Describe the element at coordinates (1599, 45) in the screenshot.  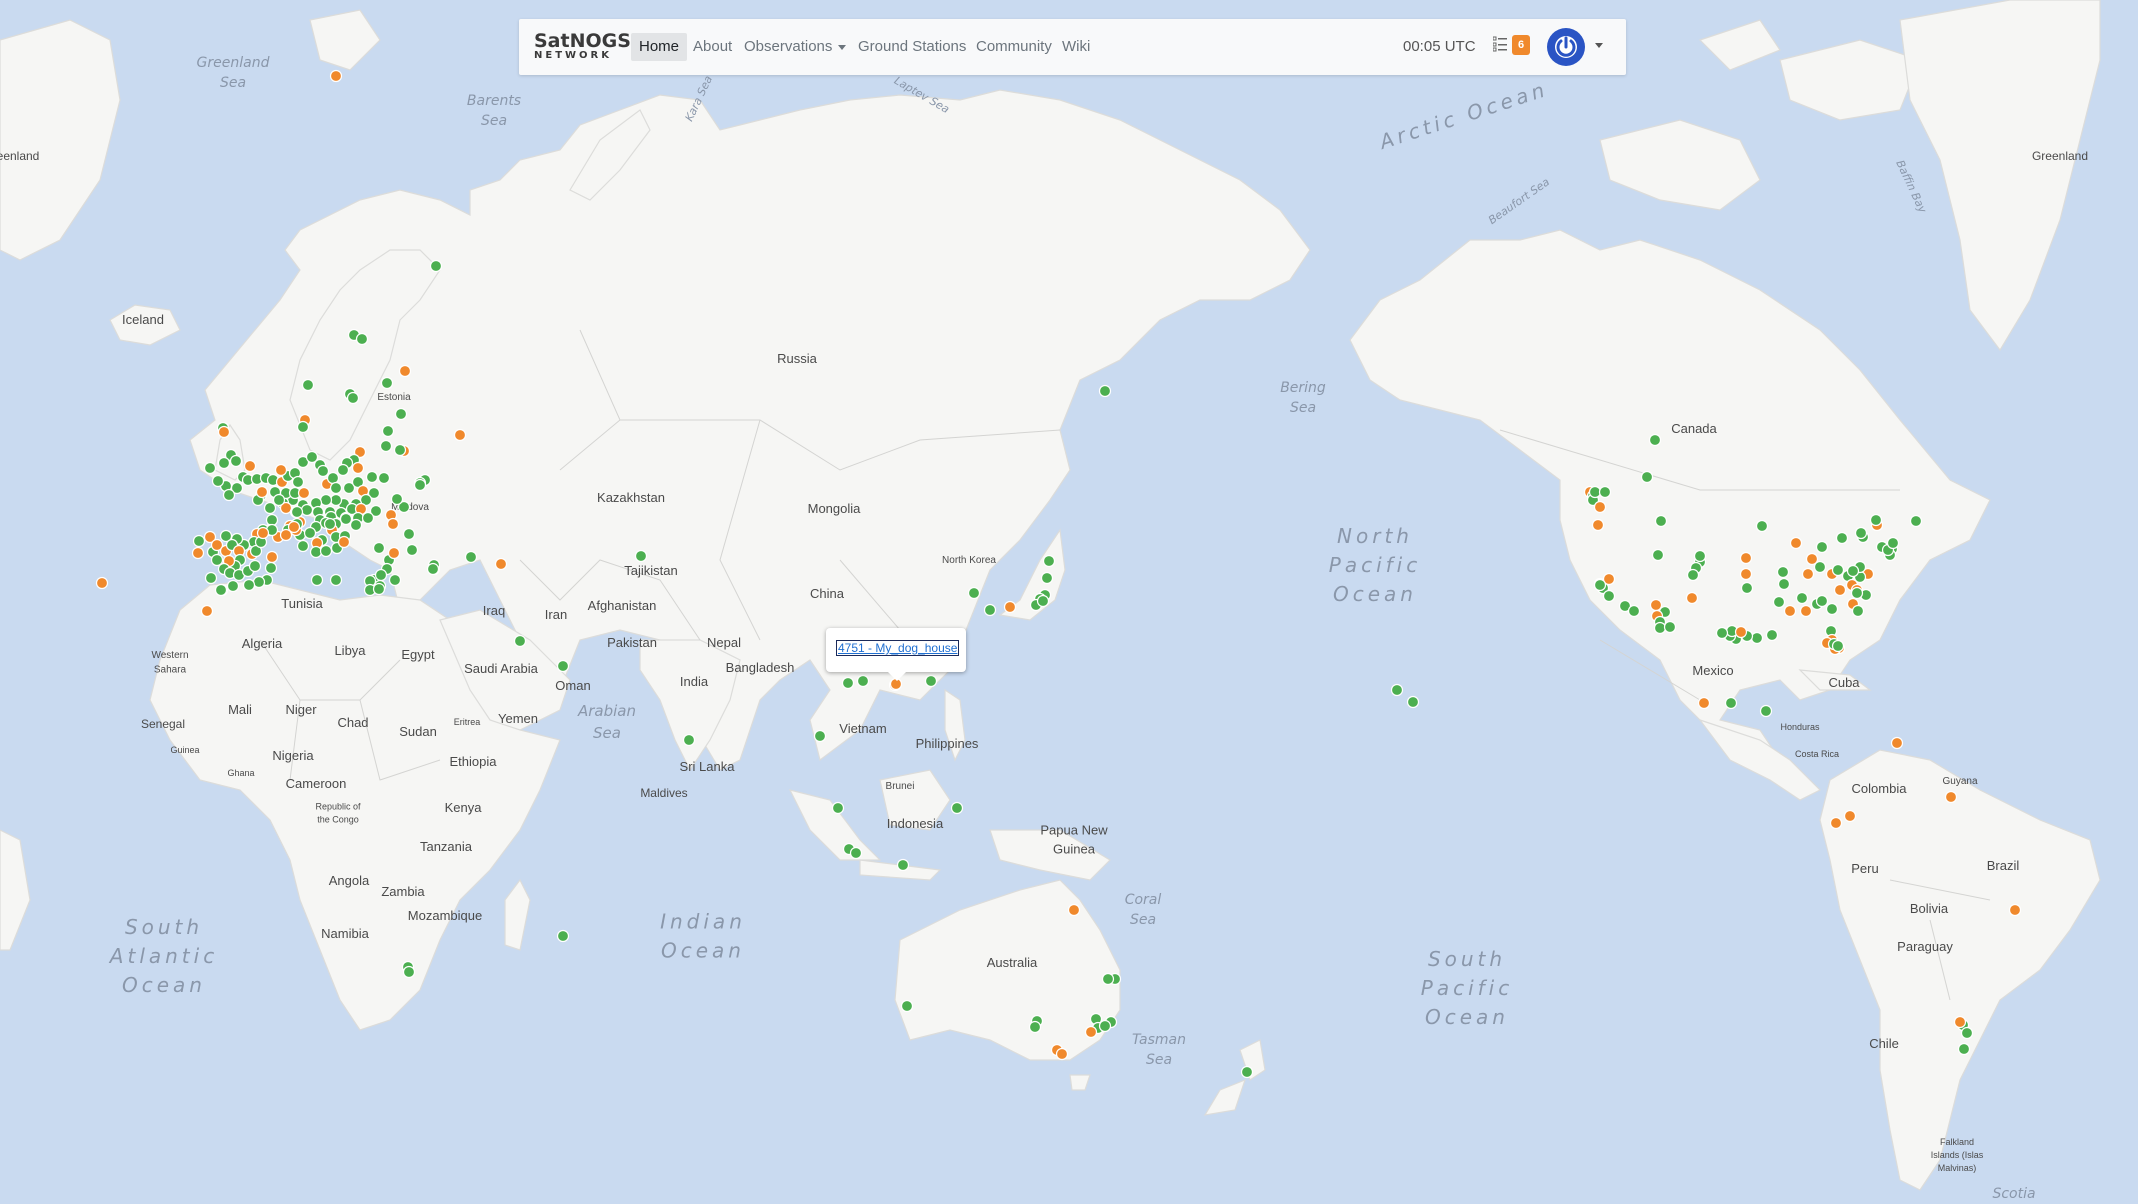
I see `user-menu-chevron-down-icon` at that location.